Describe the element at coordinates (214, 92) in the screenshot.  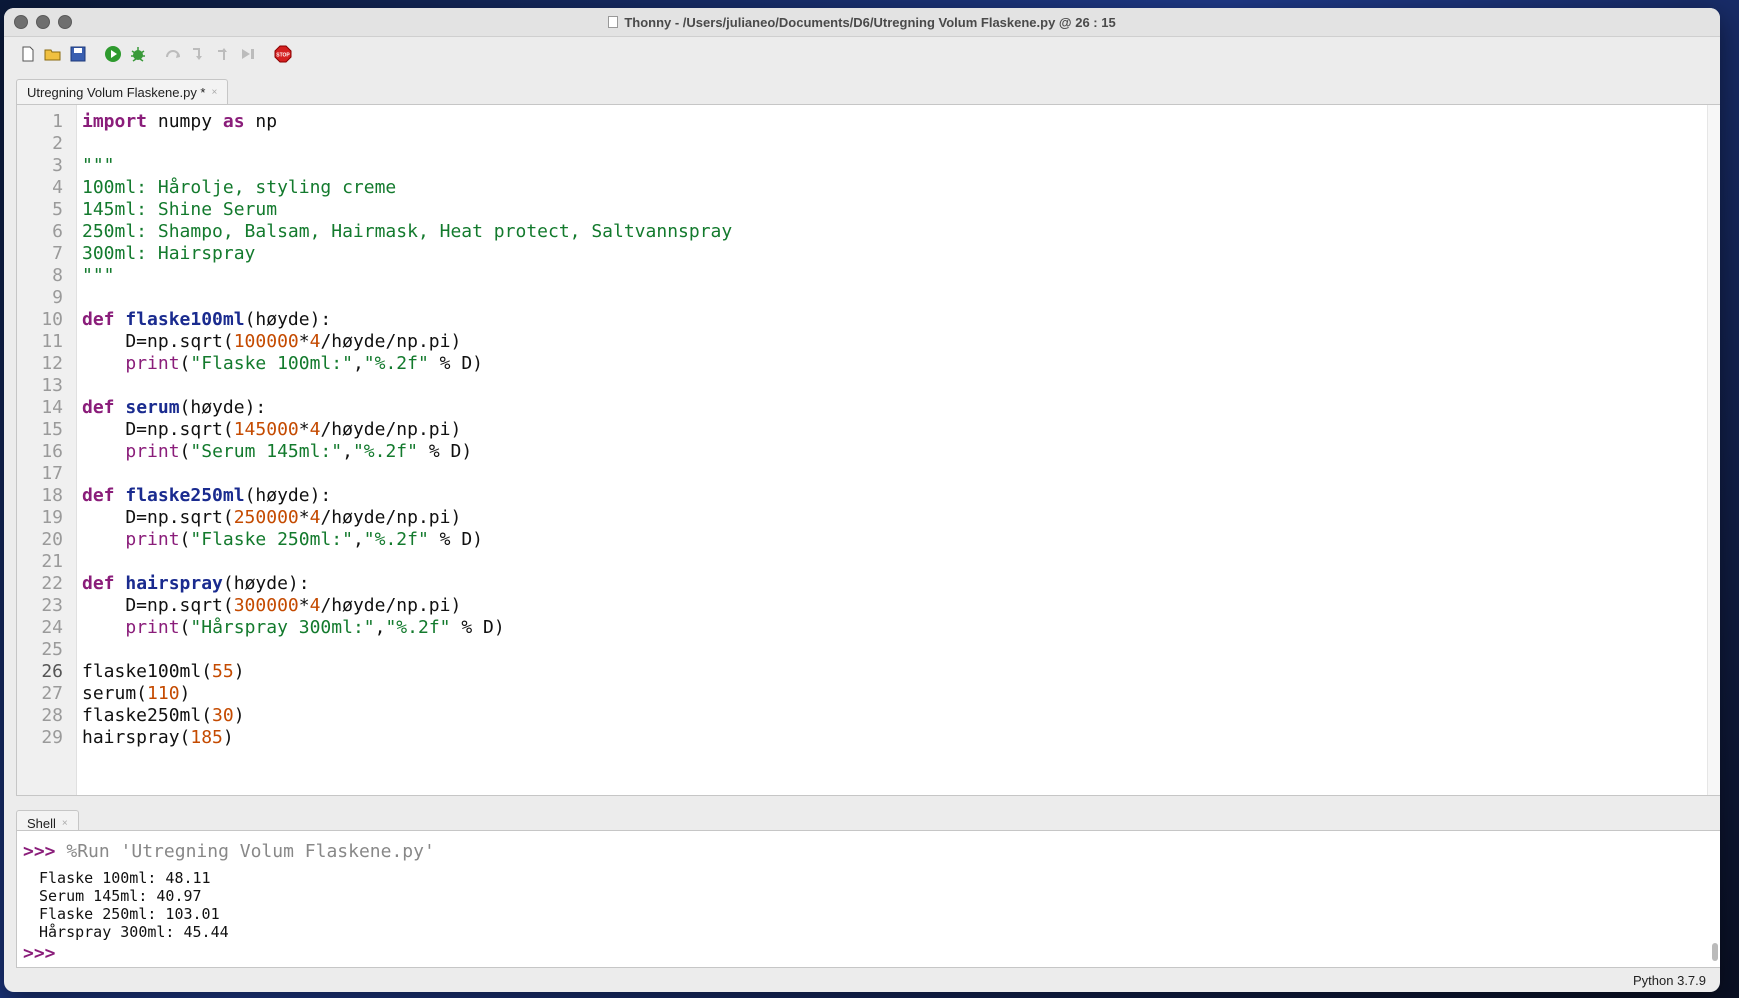
I see `close-tab-icon: ×` at that location.